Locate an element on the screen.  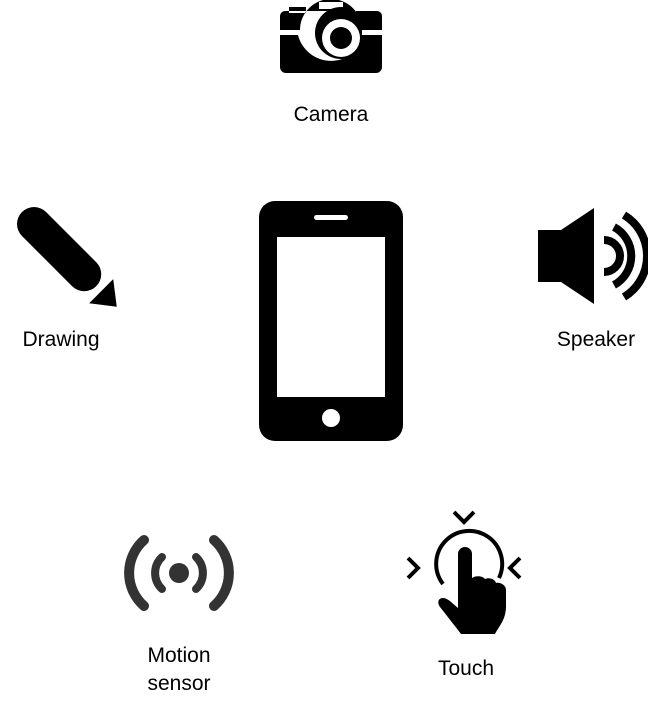
drawing-label: Drawing is located at coordinates (61, 339).